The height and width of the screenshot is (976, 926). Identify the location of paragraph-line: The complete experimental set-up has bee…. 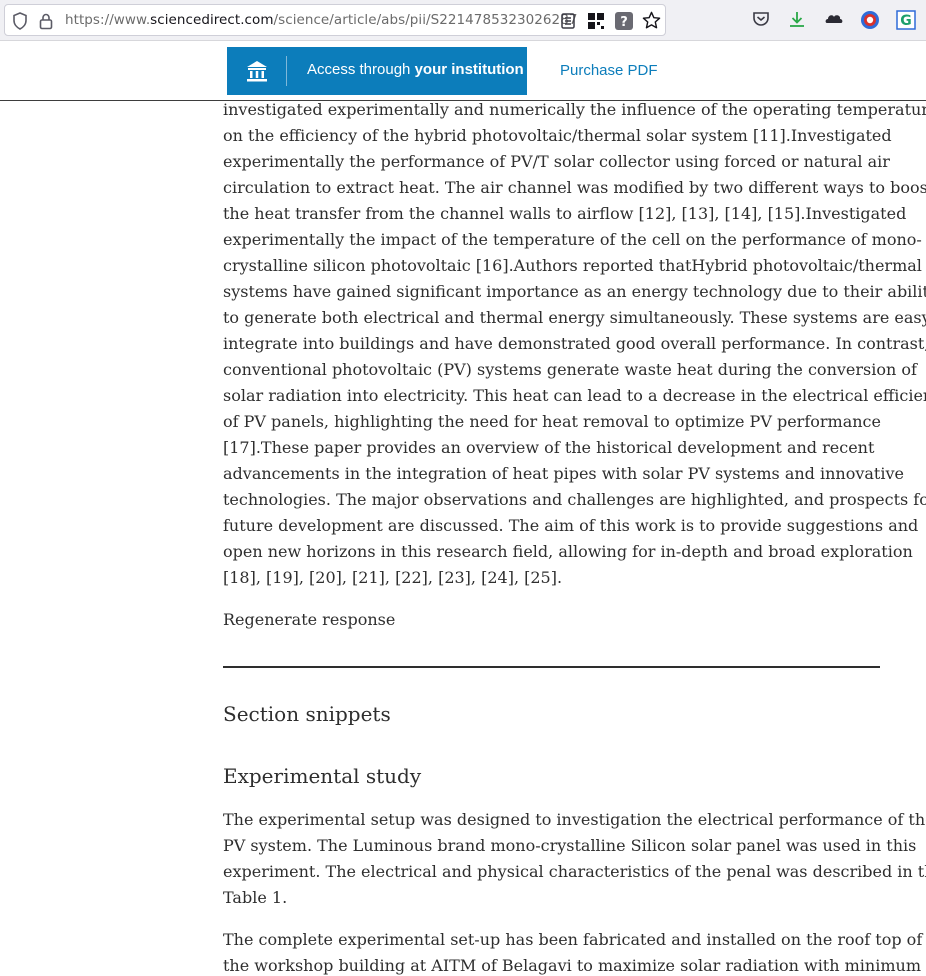
(573, 939).